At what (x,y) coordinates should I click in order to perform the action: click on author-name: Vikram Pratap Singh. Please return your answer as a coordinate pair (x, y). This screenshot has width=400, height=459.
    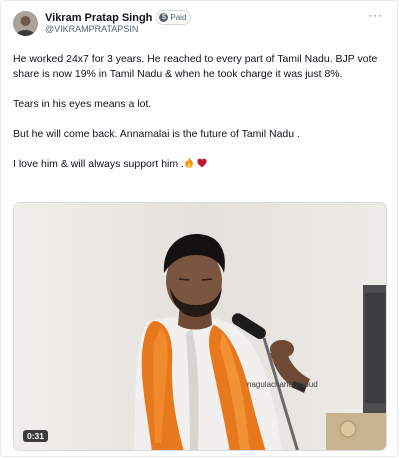
    Looking at the image, I should click on (98, 18).